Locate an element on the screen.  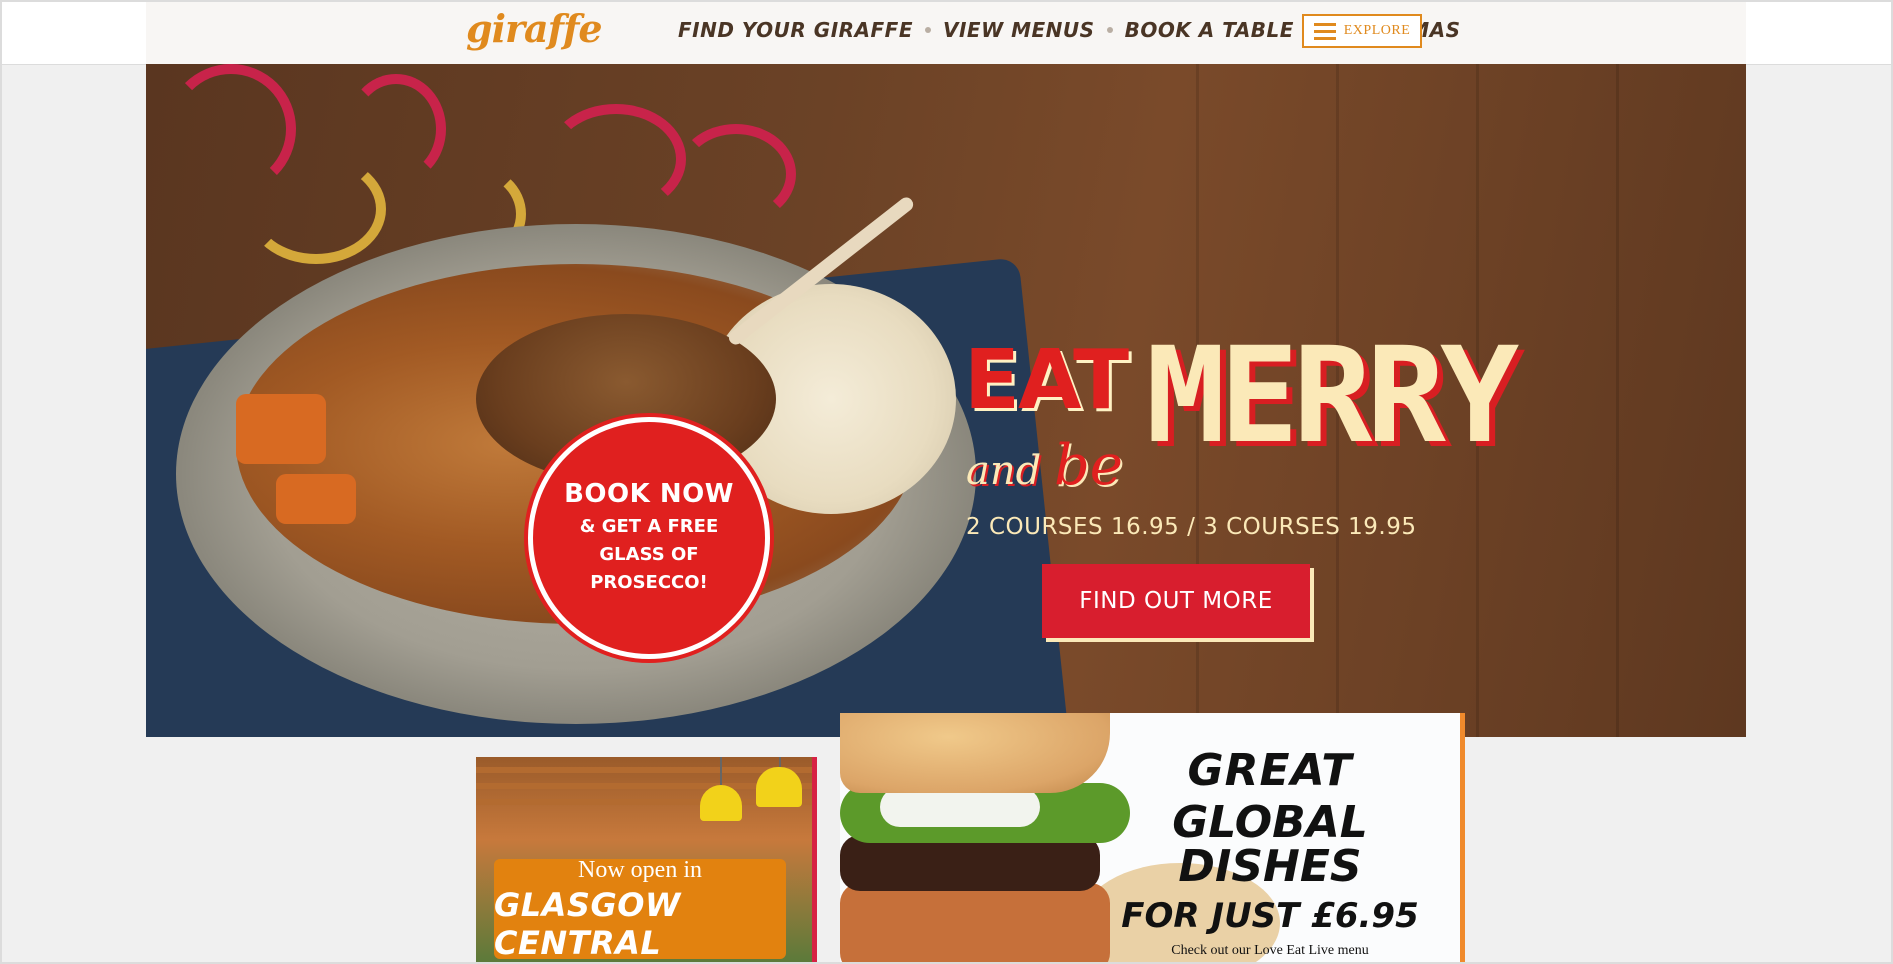
book-now-title: BOOK NOW is located at coordinates (649, 494).